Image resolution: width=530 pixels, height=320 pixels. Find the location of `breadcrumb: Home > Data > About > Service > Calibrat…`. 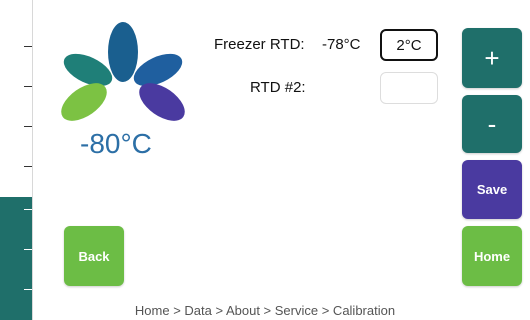

breadcrumb: Home > Data > About > Service > Calibrat… is located at coordinates (265, 310).